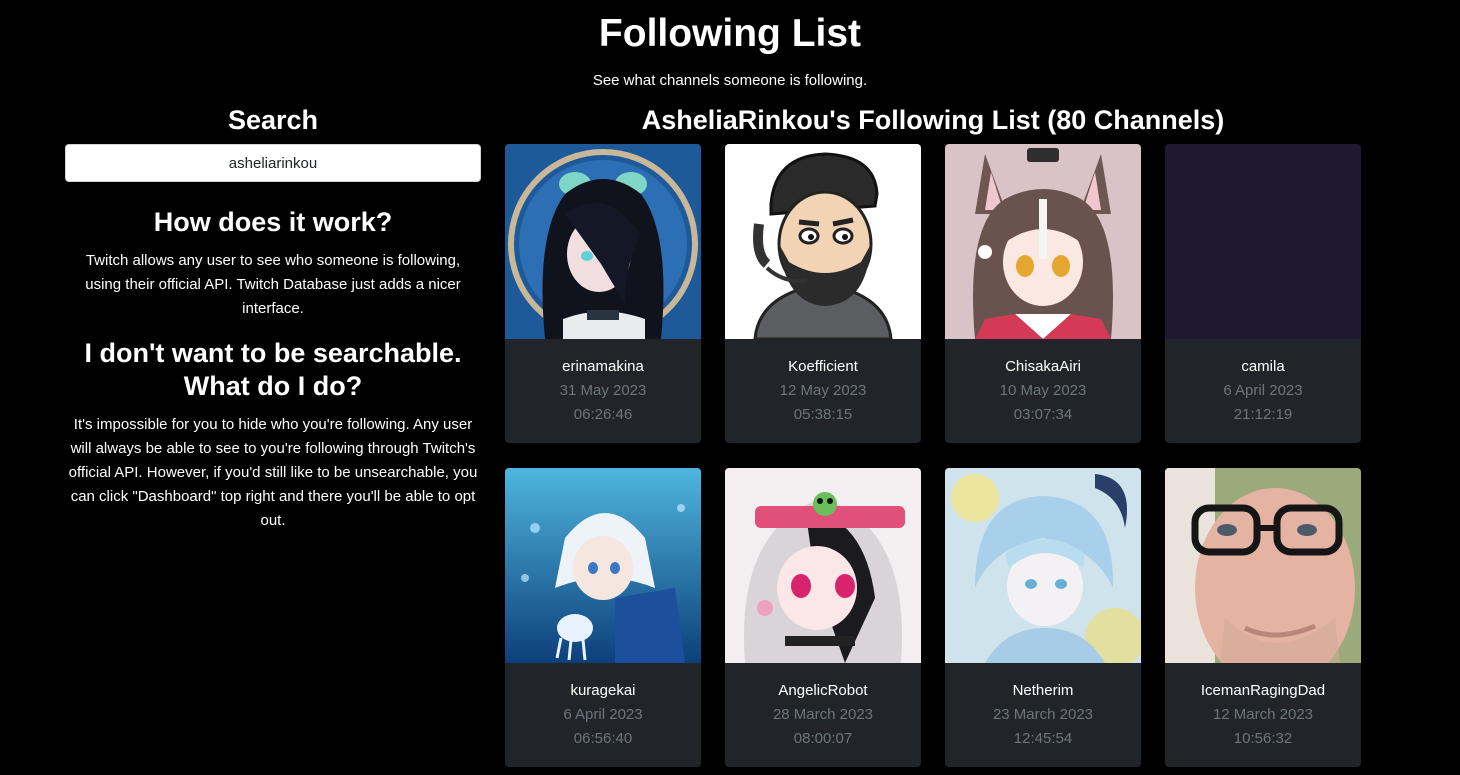 The height and width of the screenshot is (775, 1460). Describe the element at coordinates (603, 738) in the screenshot. I see `follow-time: 06:56:40` at that location.